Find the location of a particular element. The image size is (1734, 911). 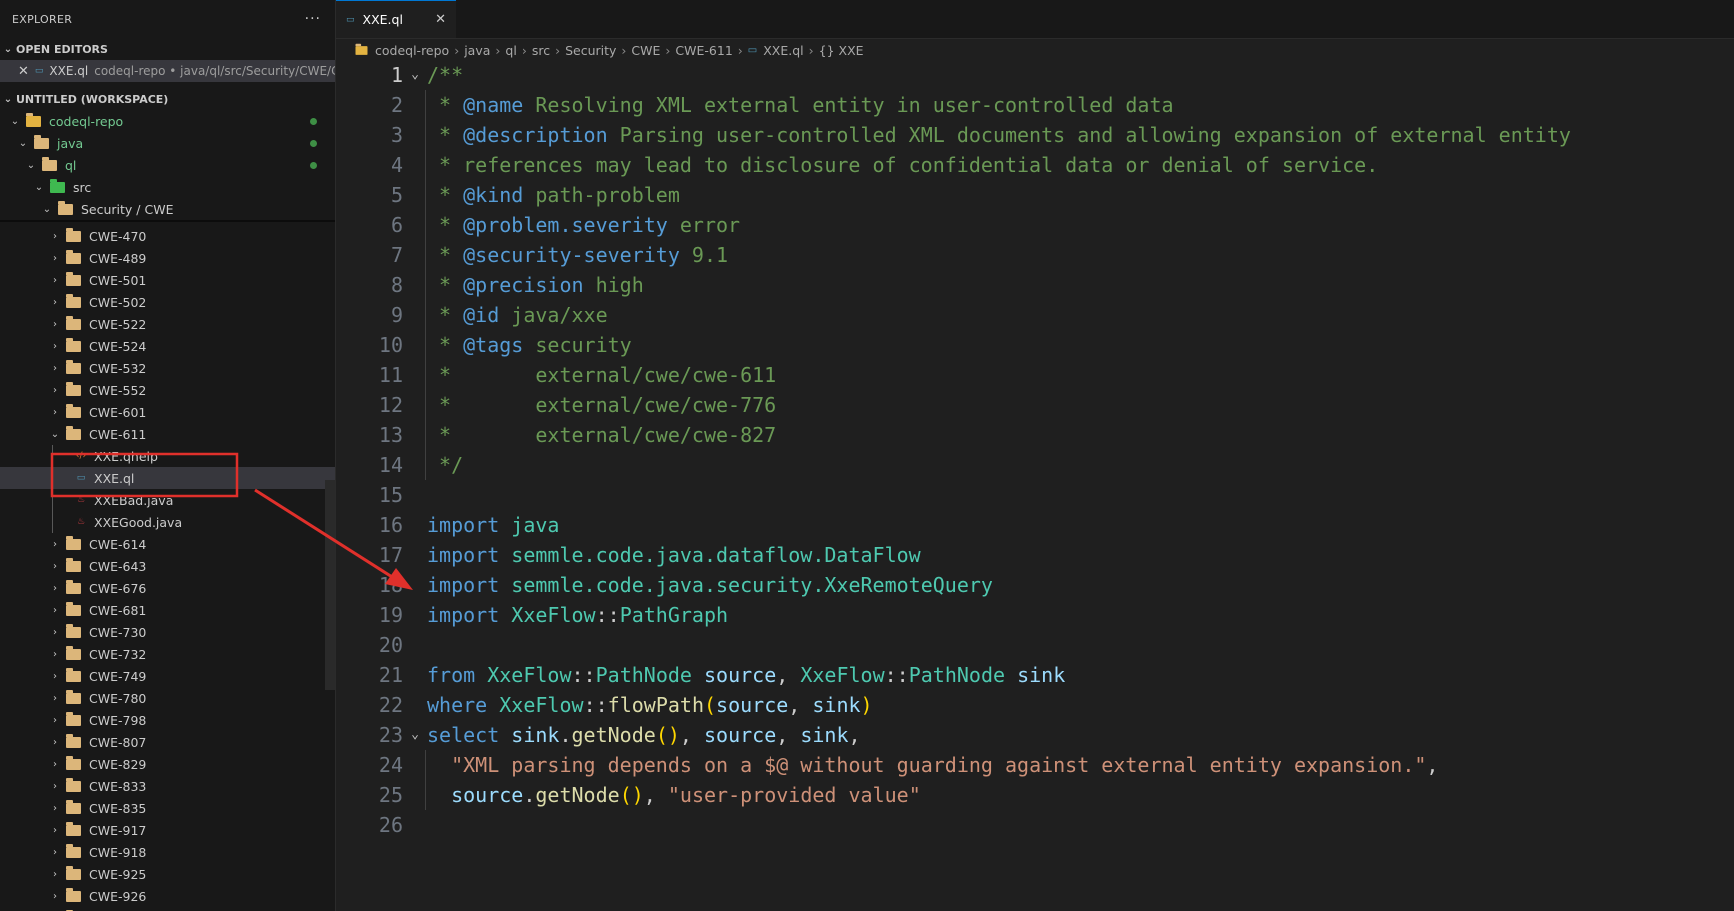

tree-file-xxe-qhelp: ‹/› XXE.qhelp is located at coordinates (167, 456).